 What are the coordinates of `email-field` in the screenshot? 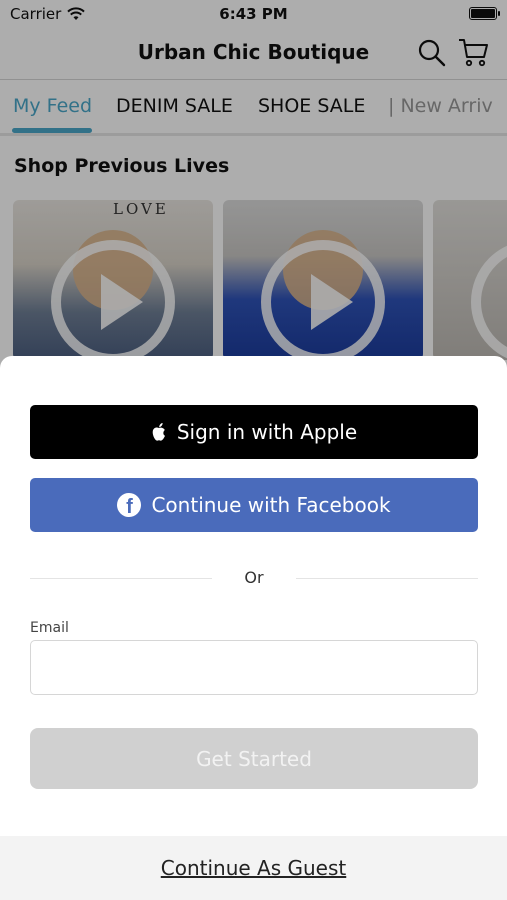 It's located at (254, 667).